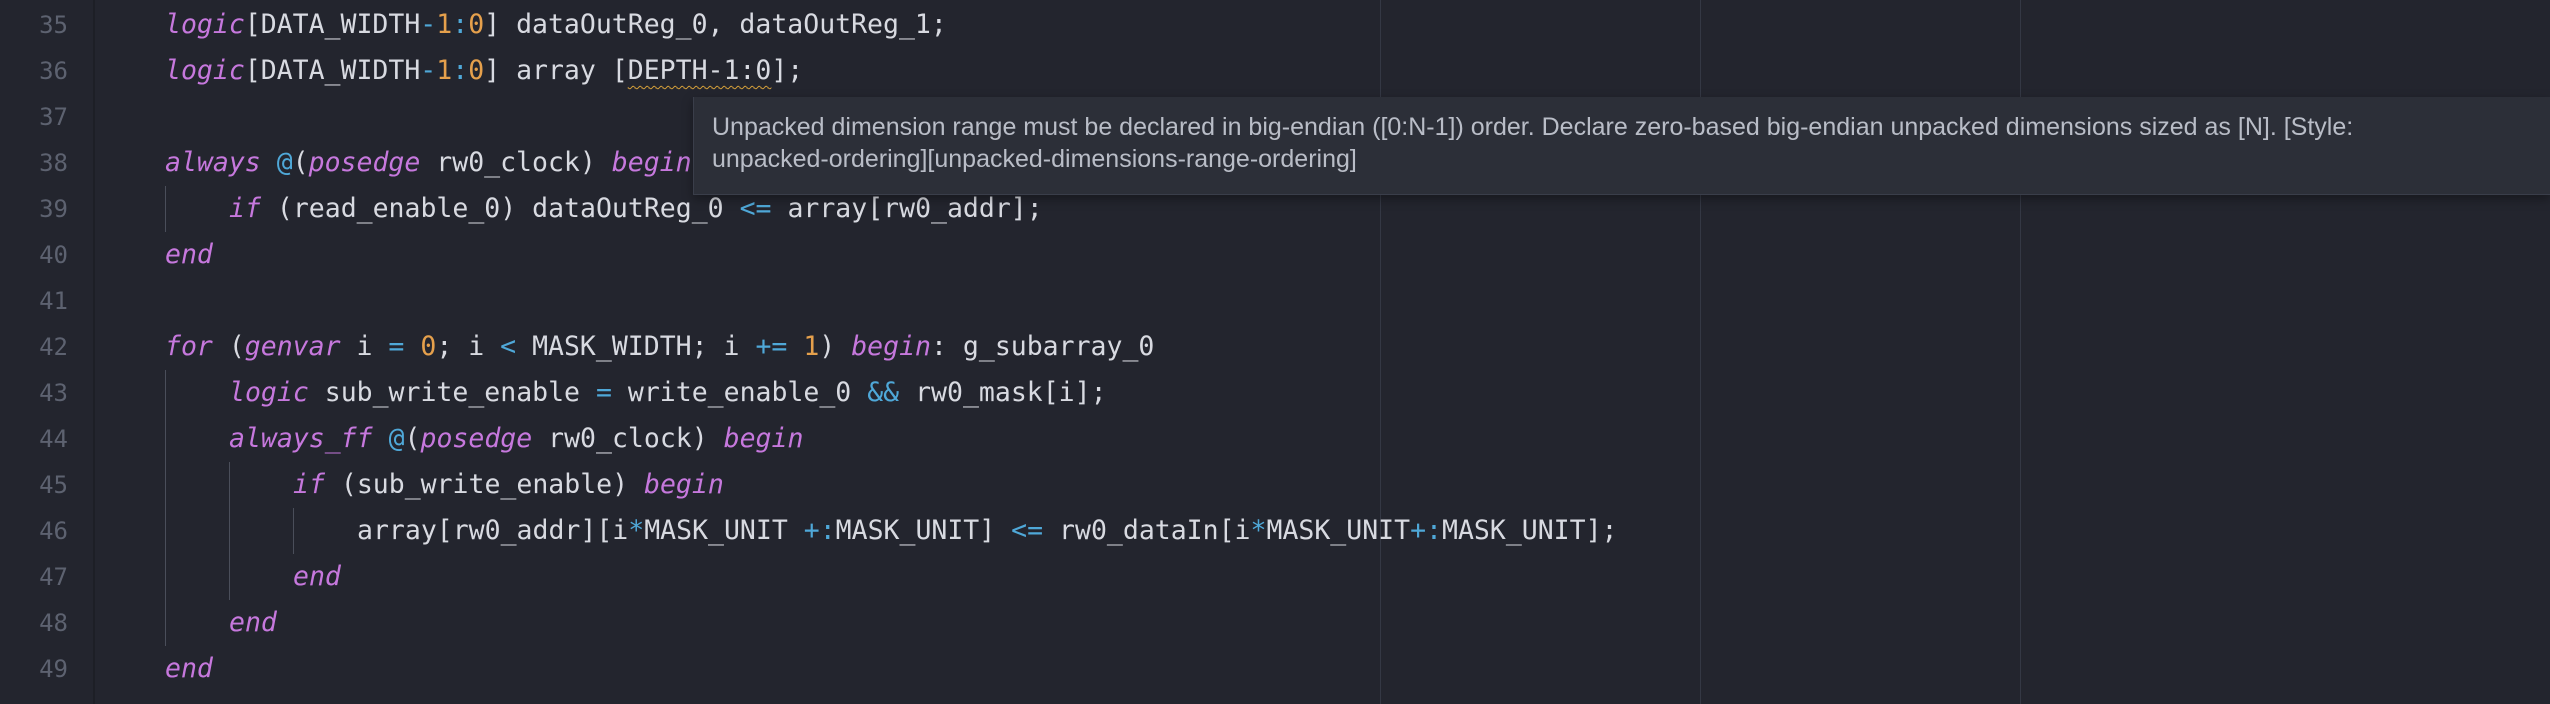  I want to click on code-line: if (sub_write_enable) begin, so click(1275, 485).